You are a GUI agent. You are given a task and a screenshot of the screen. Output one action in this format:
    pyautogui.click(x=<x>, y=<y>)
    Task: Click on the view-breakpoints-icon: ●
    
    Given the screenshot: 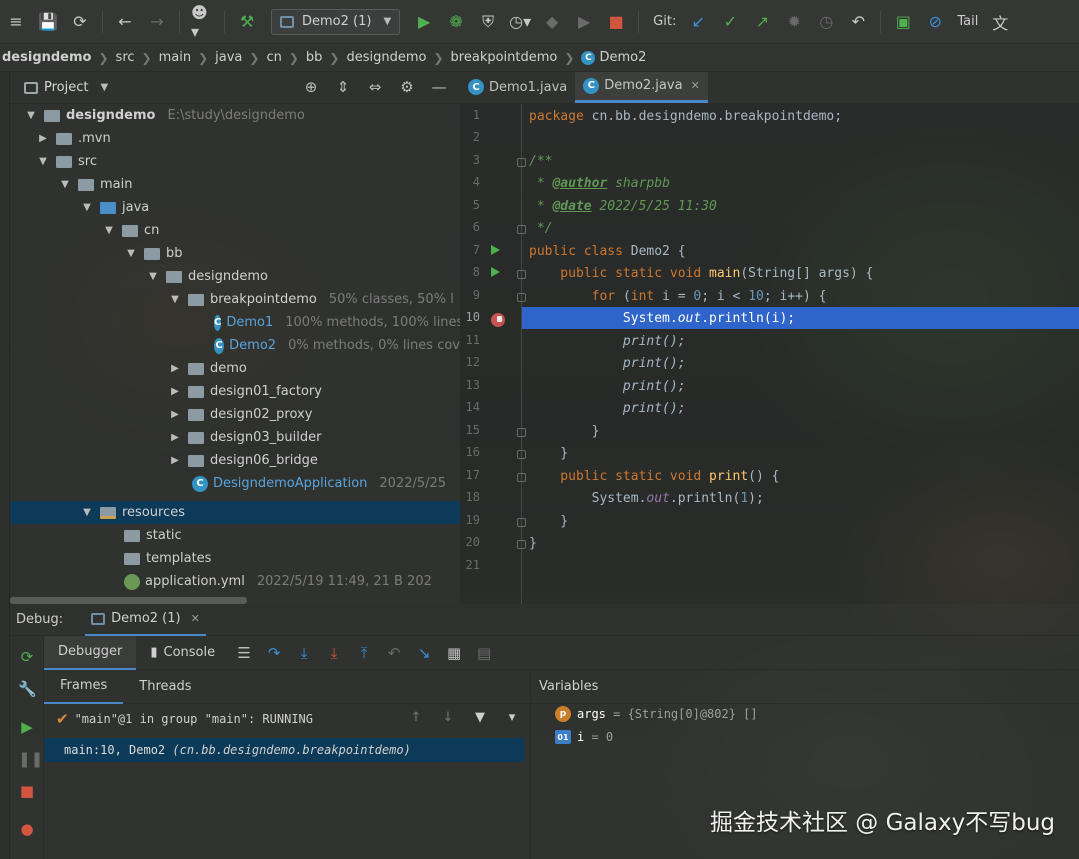 What is the action you would take?
    pyautogui.click(x=27, y=829)
    